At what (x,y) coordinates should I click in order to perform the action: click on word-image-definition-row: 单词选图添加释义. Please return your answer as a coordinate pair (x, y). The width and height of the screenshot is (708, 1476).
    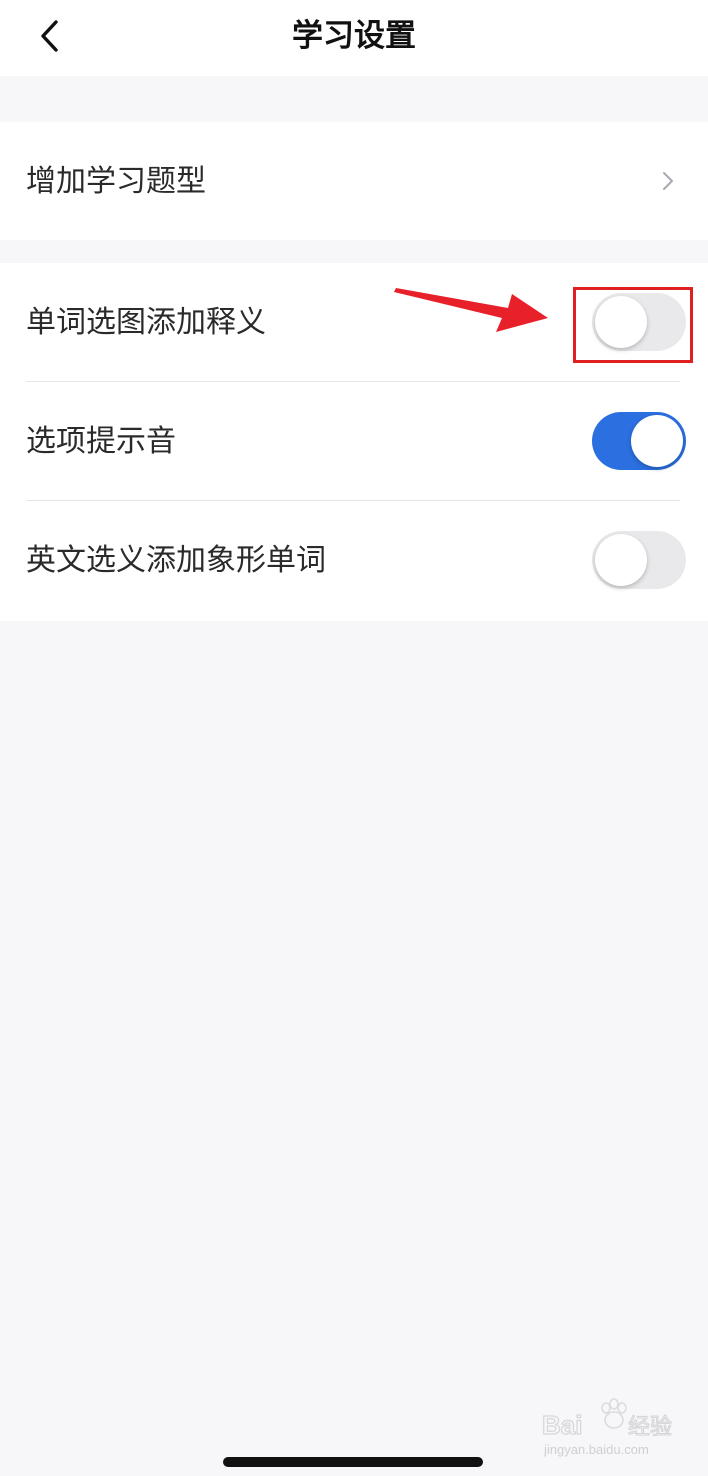
    Looking at the image, I should click on (354, 322).